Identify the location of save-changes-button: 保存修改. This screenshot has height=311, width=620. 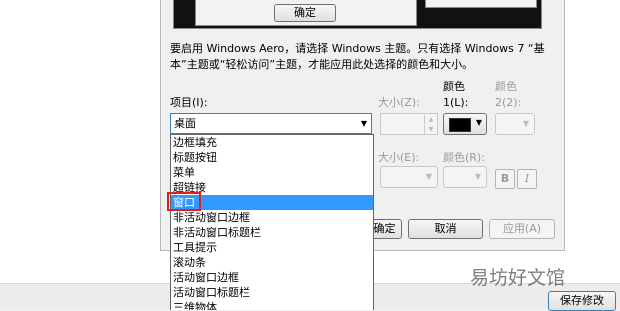
(582, 301).